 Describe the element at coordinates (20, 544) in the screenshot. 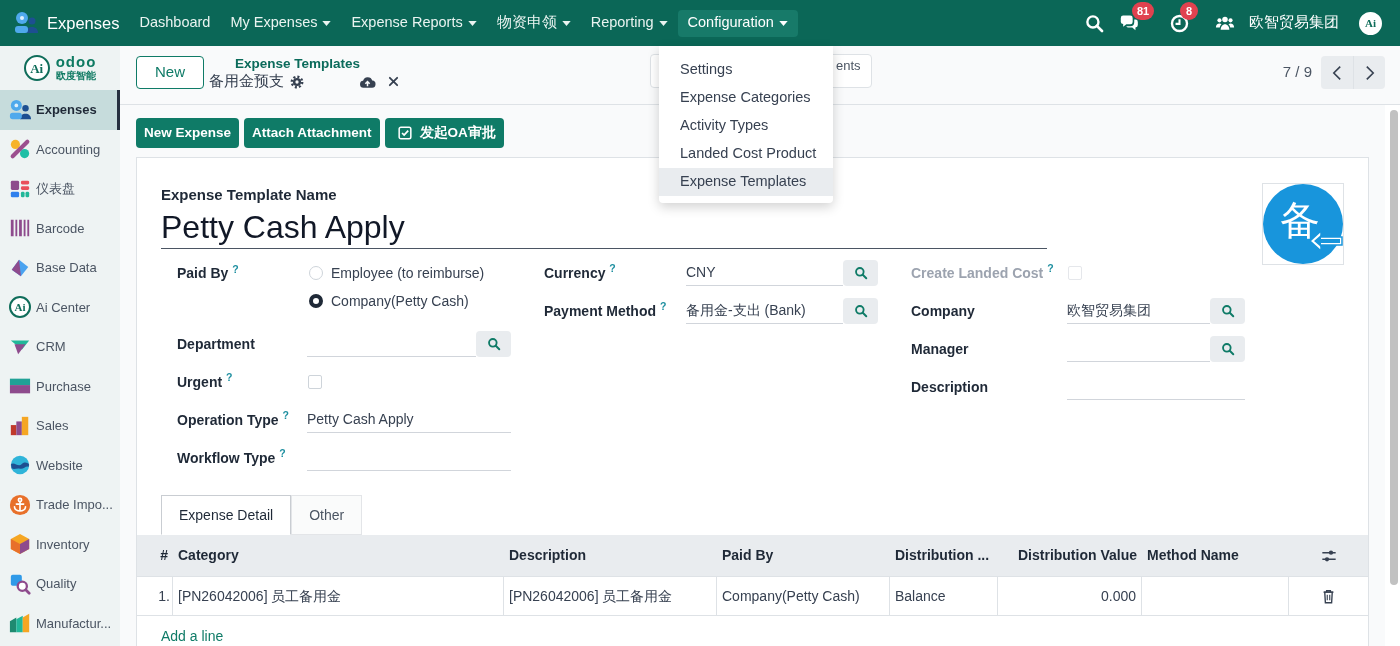

I see `cube-icon` at that location.